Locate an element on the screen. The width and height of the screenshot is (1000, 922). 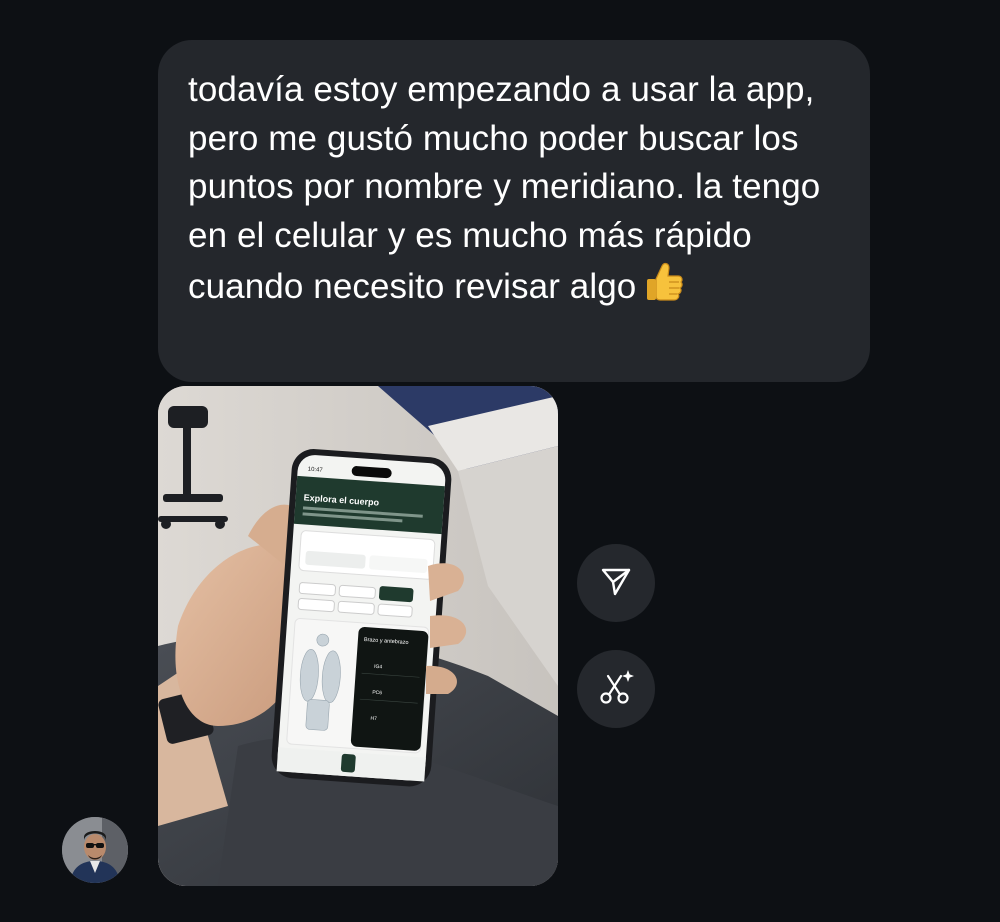
phone-point-2: PC6 is located at coordinates (377, 693).